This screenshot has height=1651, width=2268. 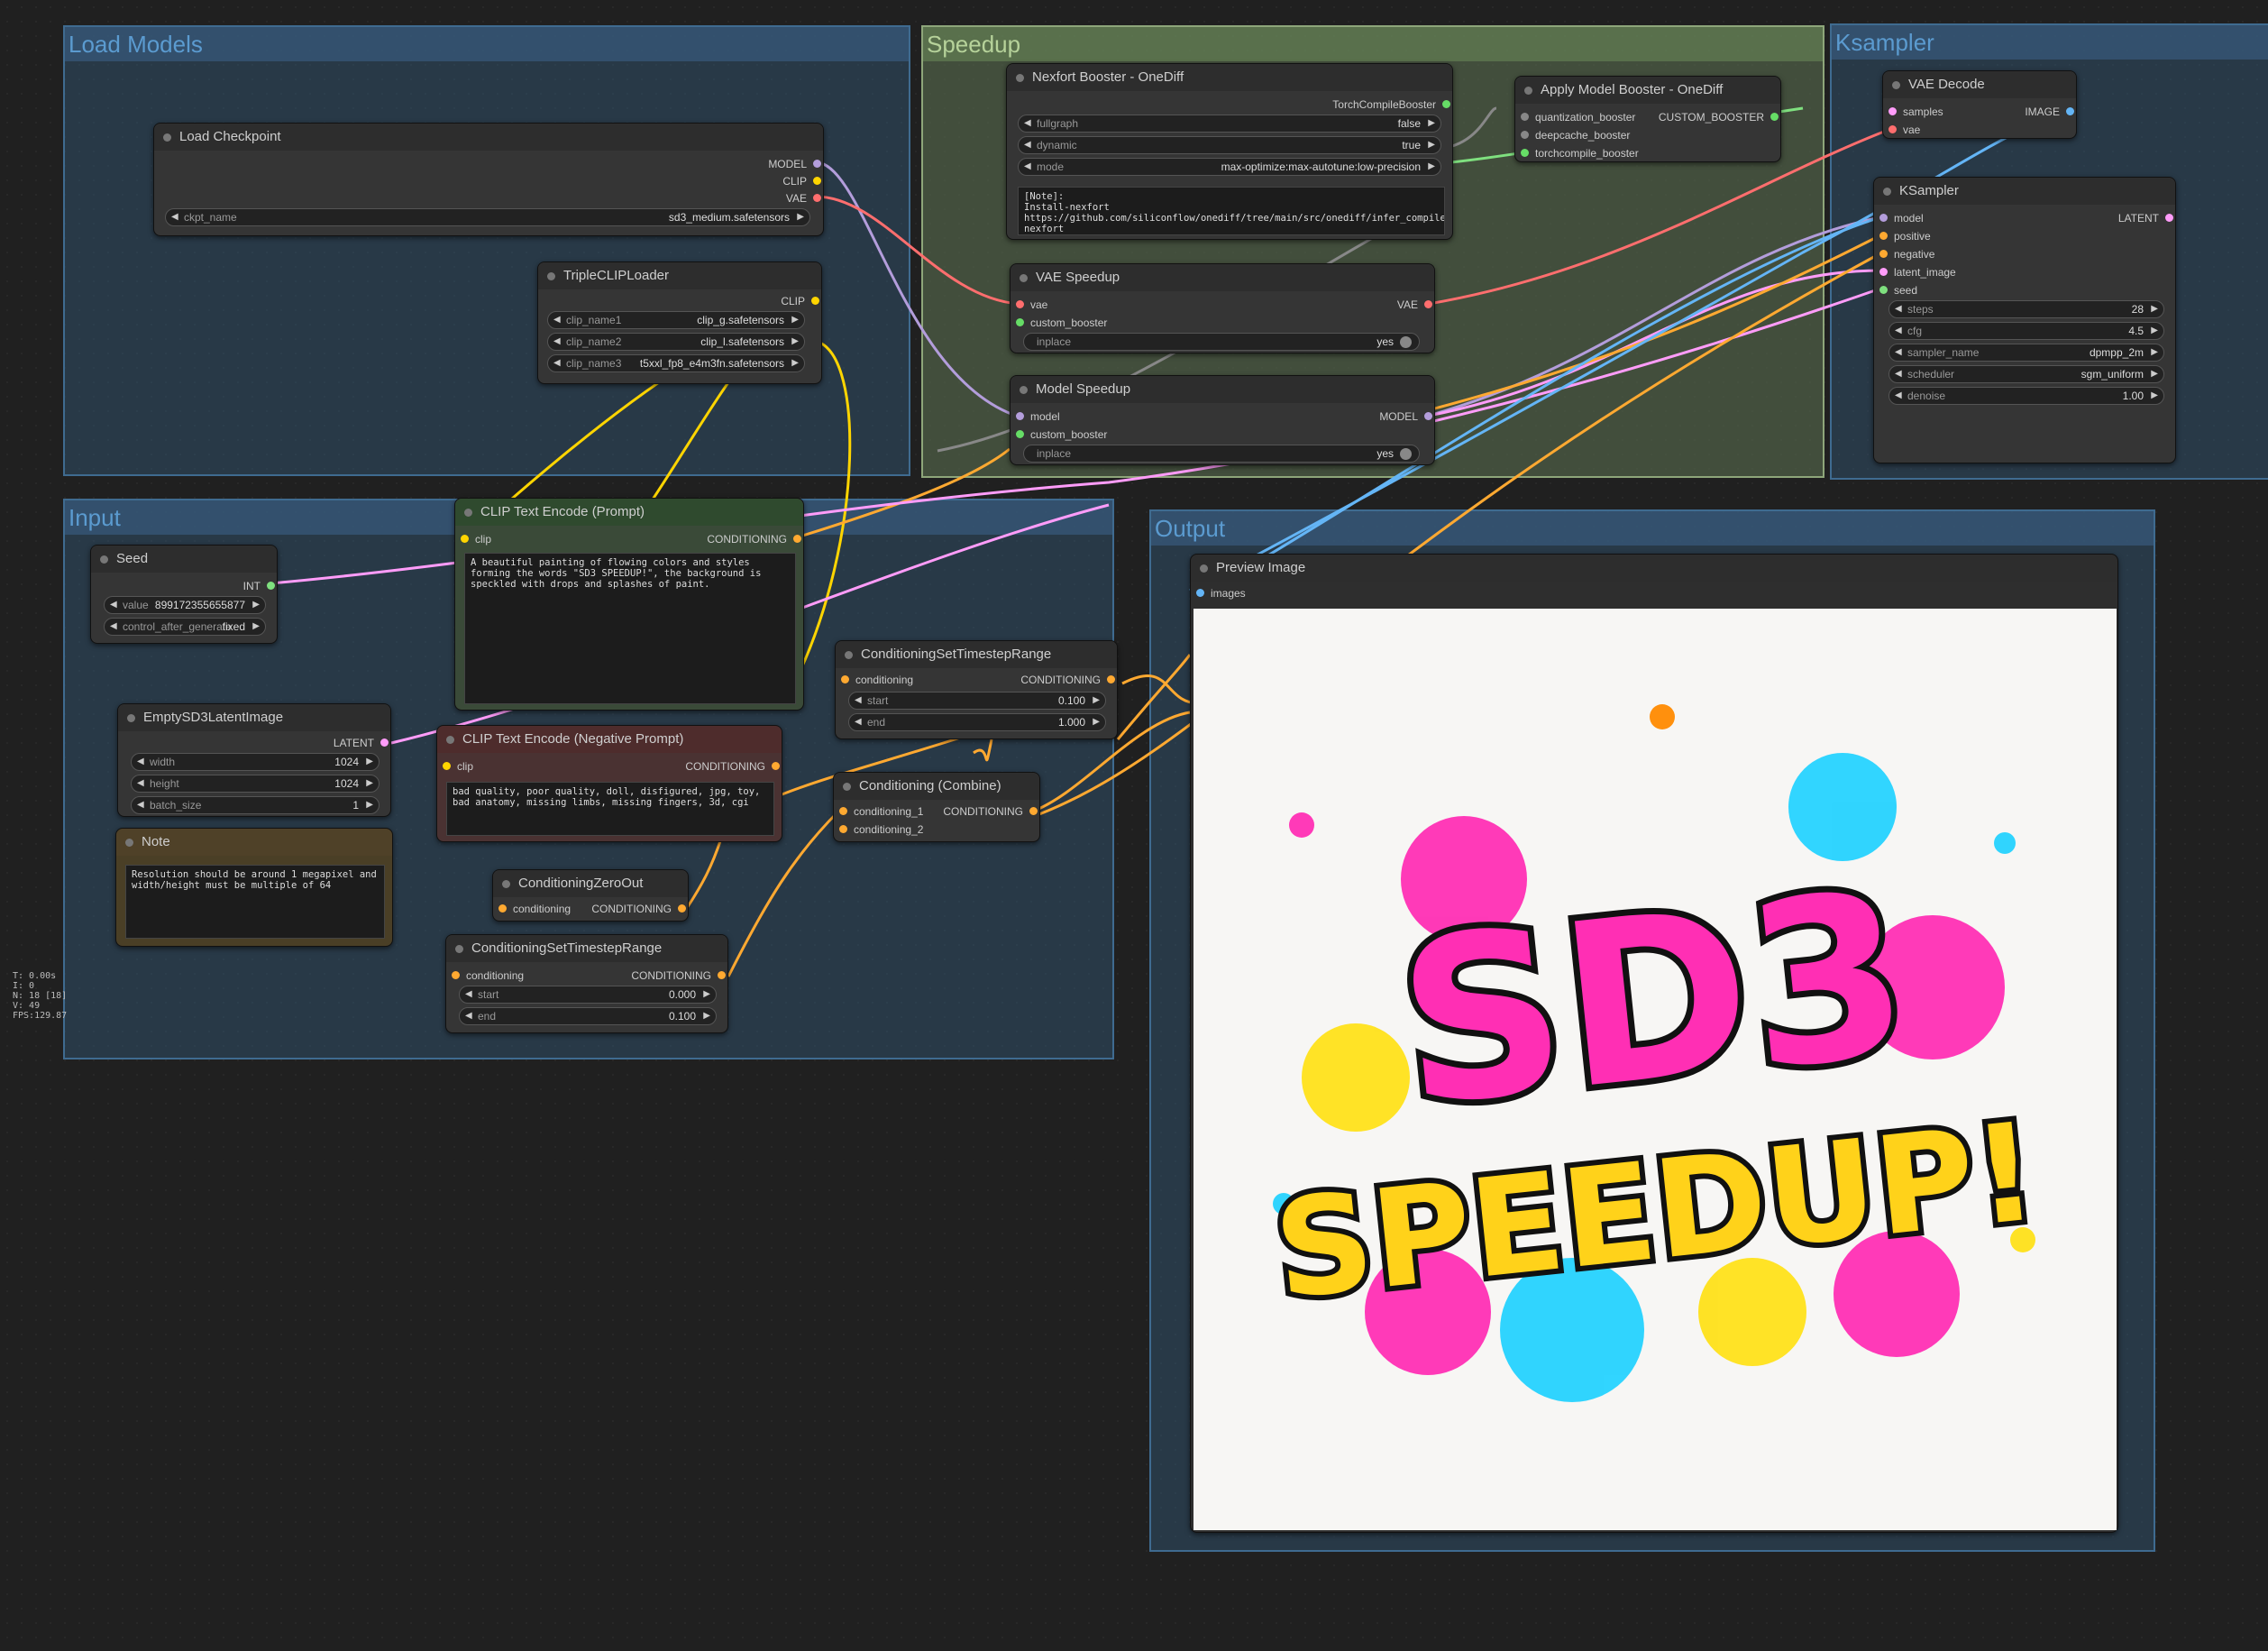 I want to click on node-title: CLIP Text Encode (Prompt), so click(x=629, y=512).